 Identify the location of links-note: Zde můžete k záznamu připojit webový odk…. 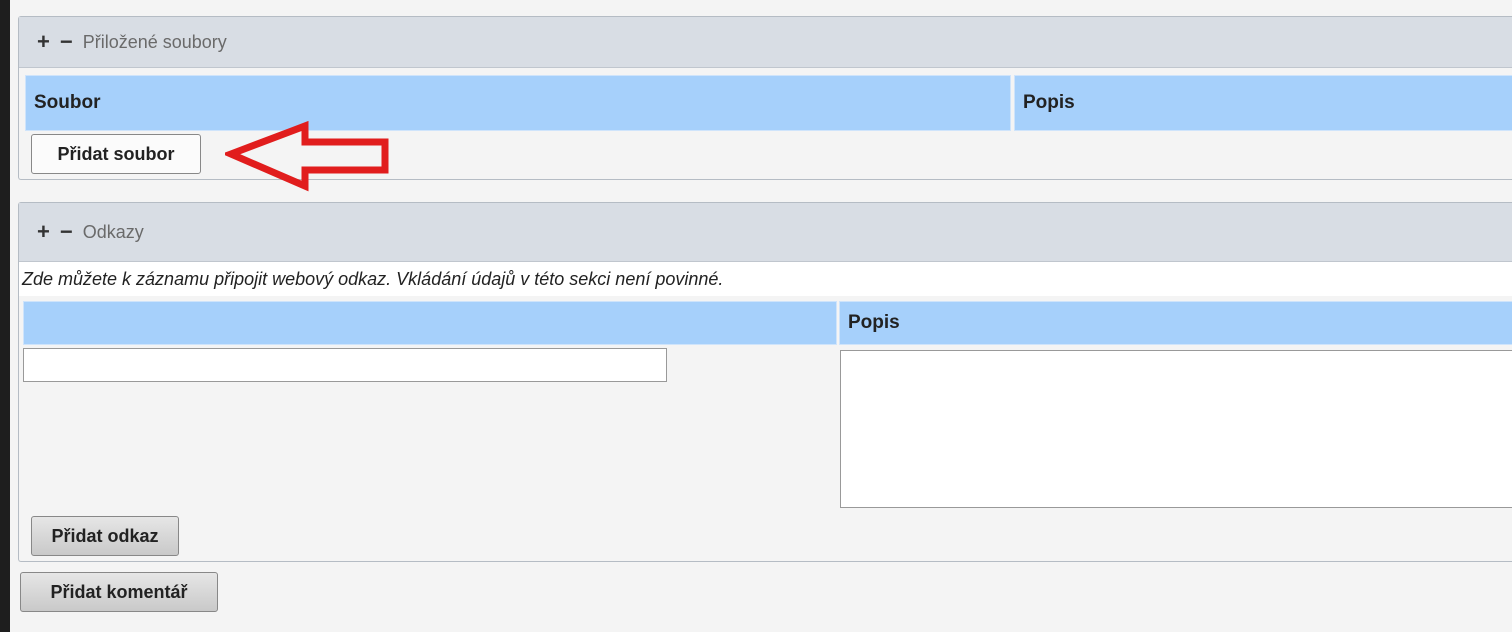
(765, 279).